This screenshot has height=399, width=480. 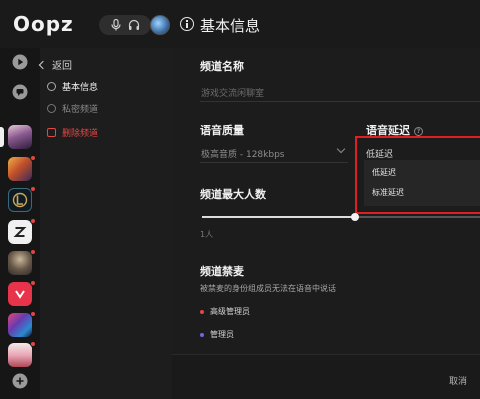 I want to click on voice-quality-label: 语音质量, so click(x=222, y=130).